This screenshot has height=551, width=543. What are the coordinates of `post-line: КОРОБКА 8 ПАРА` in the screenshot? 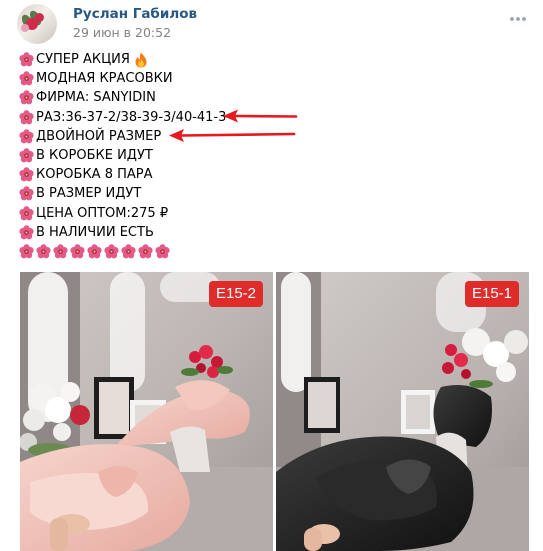 It's located at (122, 174).